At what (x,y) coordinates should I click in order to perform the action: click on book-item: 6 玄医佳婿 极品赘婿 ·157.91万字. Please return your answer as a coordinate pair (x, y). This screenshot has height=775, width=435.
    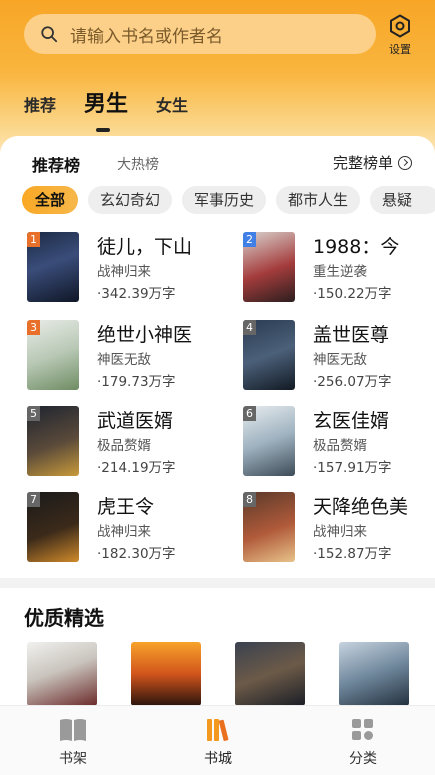
    Looking at the image, I should click on (339, 443).